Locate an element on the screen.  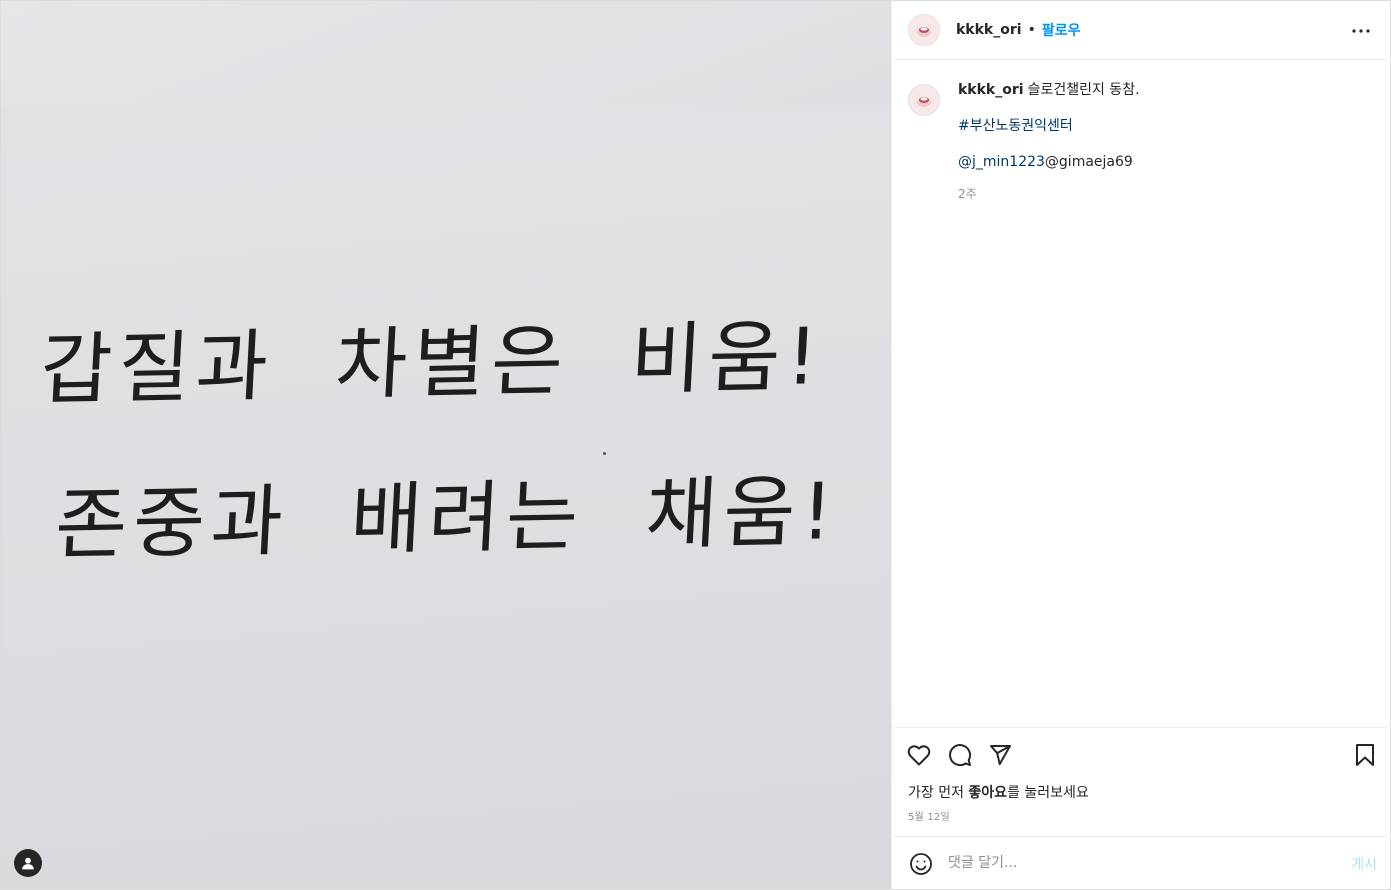
caption-mentions: @j_min1223@gimaeja69 is located at coordinates (1163, 162).